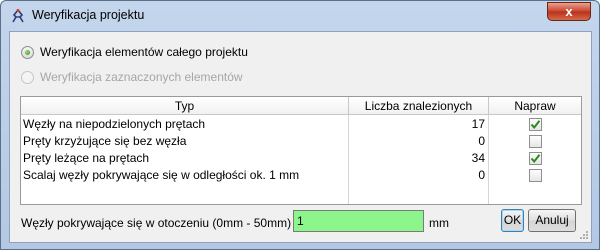 This screenshot has height=250, width=600. I want to click on row-count: 17, so click(478, 124).